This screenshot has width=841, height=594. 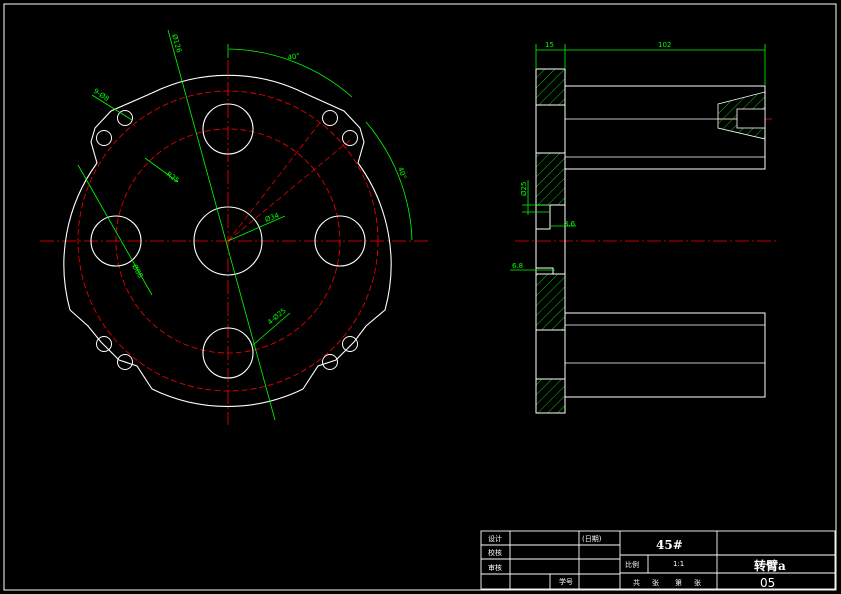 I want to click on dim-text-slot-depth: 3.6, so click(x=570, y=224).